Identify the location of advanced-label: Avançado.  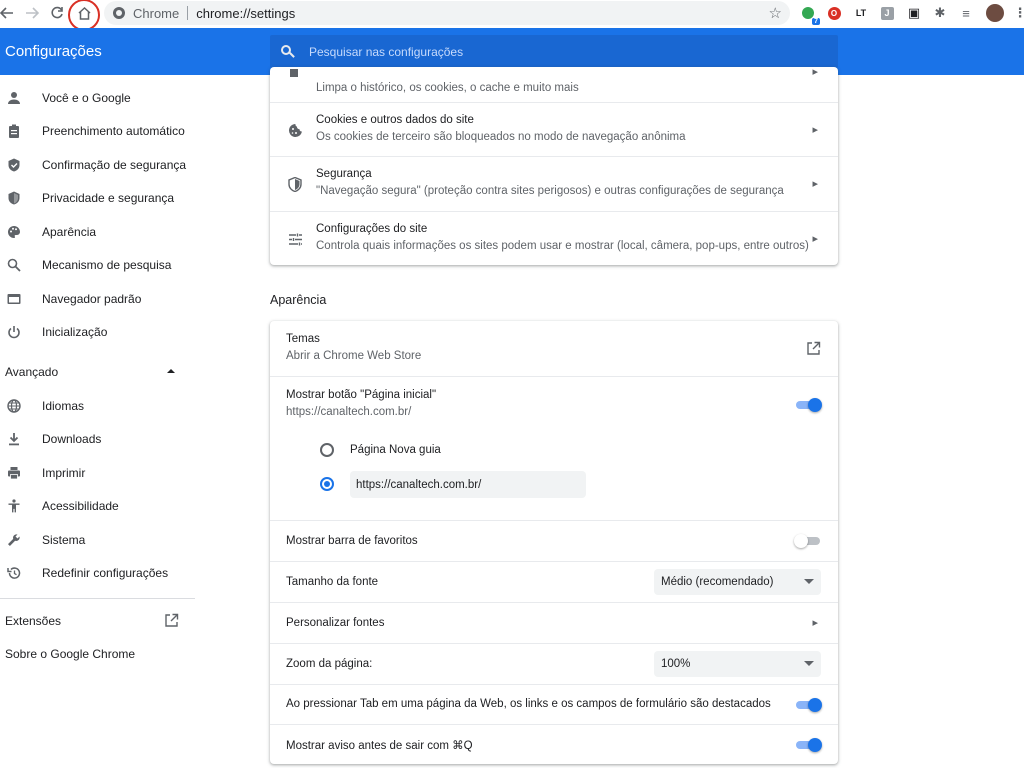
(32, 372).